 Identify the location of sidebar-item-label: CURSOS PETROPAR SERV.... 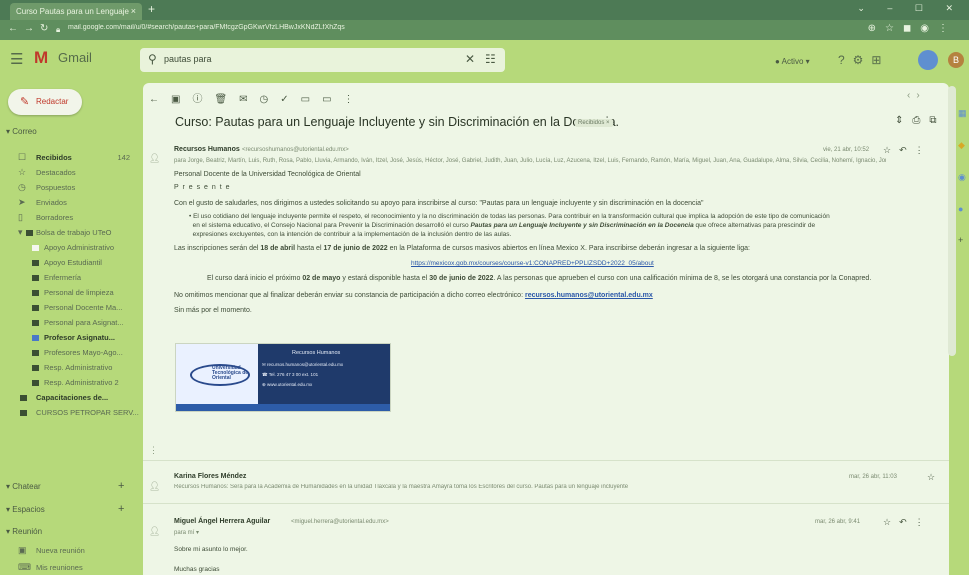
(78, 413).